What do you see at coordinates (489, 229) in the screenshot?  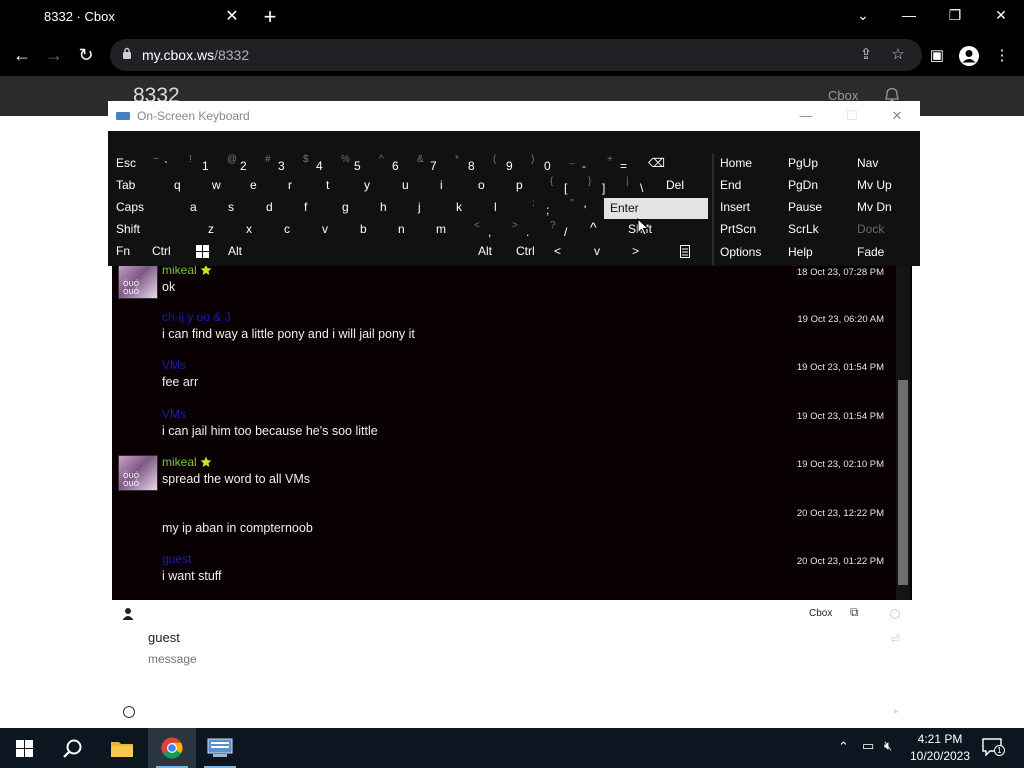 I see `key-comma: <,` at bounding box center [489, 229].